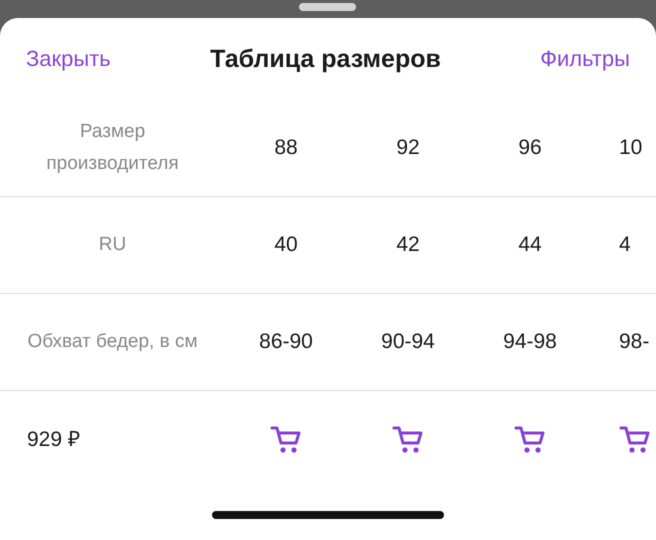 This screenshot has width=656, height=540. I want to click on size-value: 92, so click(408, 147).